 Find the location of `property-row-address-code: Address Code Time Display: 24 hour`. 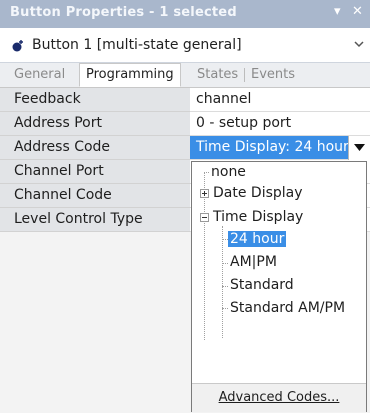

property-row-address-code: Address Code Time Display: 24 hour is located at coordinates (185, 148).